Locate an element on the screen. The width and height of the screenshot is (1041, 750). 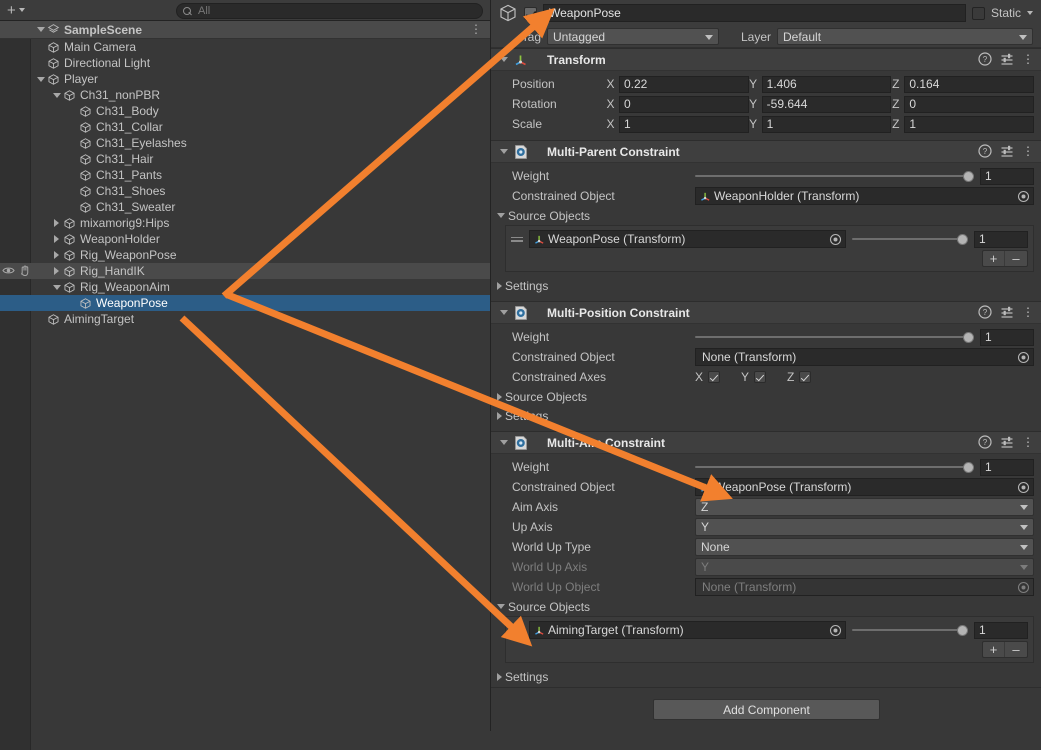
aim-axis-dropdown: Z is located at coordinates (864, 507).